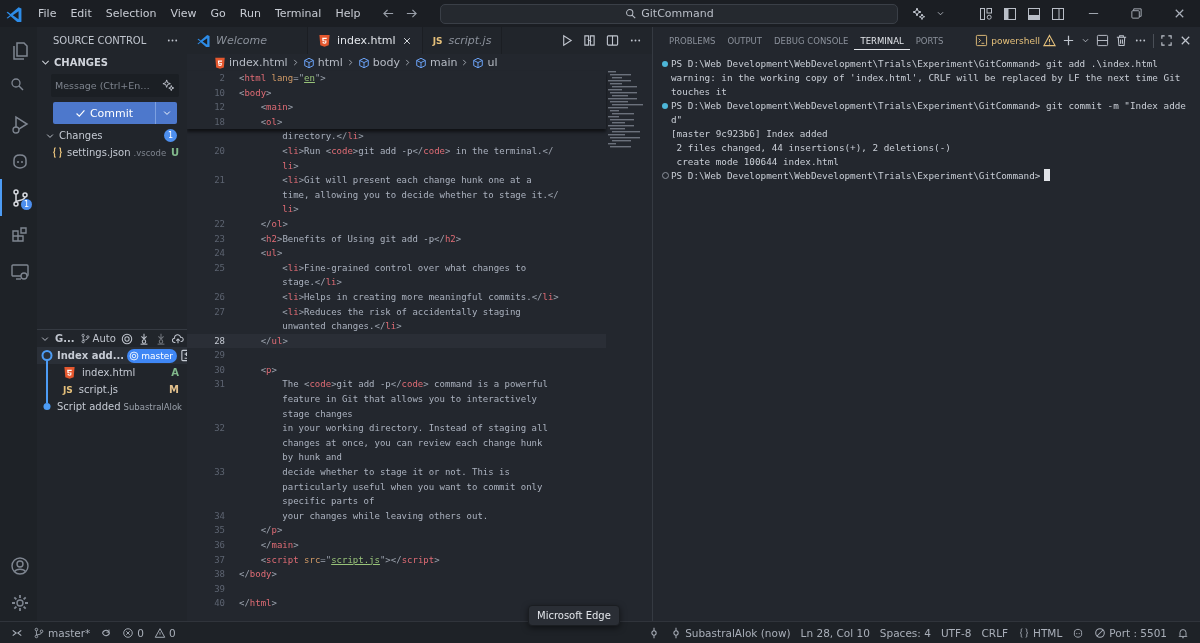 The width and height of the screenshot is (1200, 643). Describe the element at coordinates (1121, 40) in the screenshot. I see `trash-icon` at that location.